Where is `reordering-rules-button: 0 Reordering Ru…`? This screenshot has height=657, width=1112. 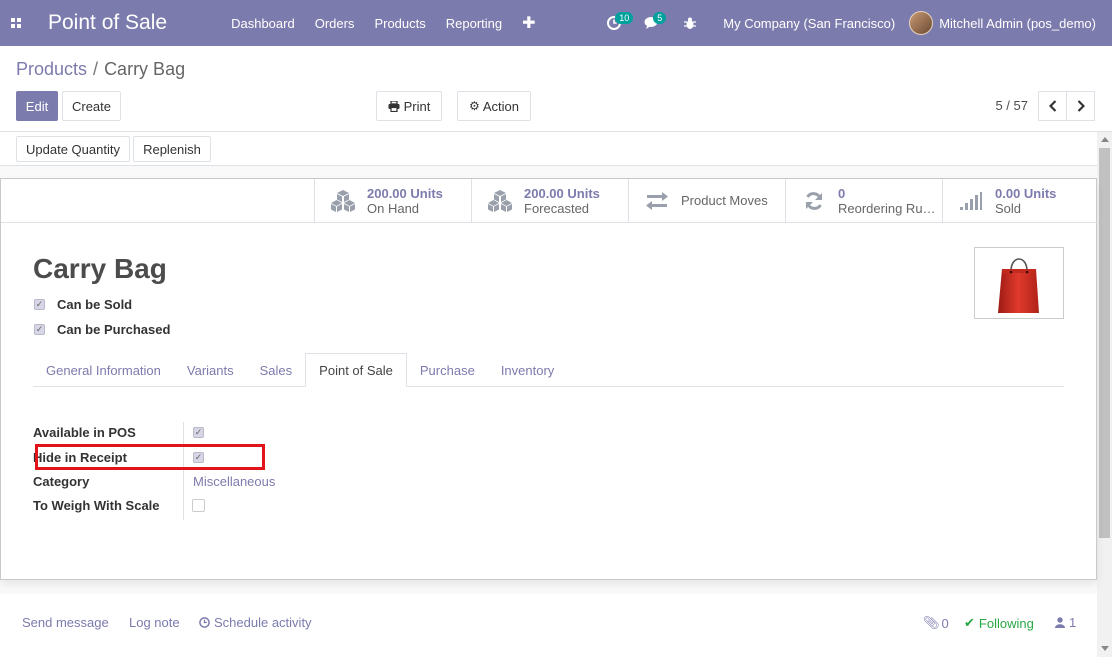
reordering-rules-button: 0 Reordering Ru… is located at coordinates (863, 200).